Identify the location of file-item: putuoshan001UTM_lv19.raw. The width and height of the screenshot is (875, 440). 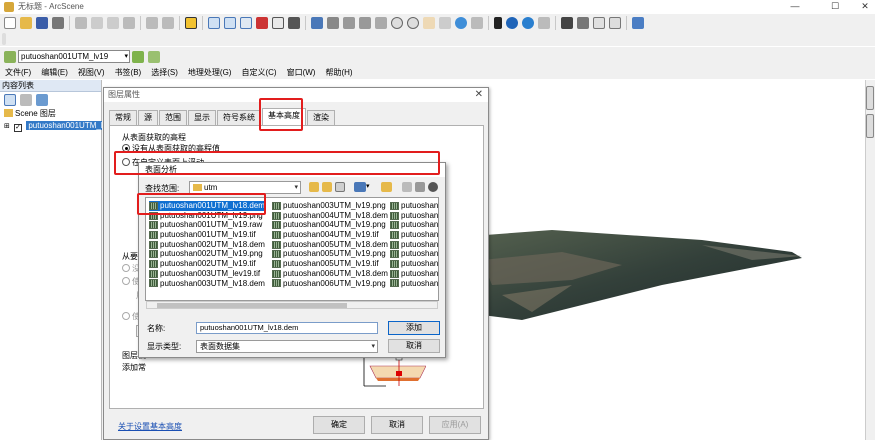
(207, 225).